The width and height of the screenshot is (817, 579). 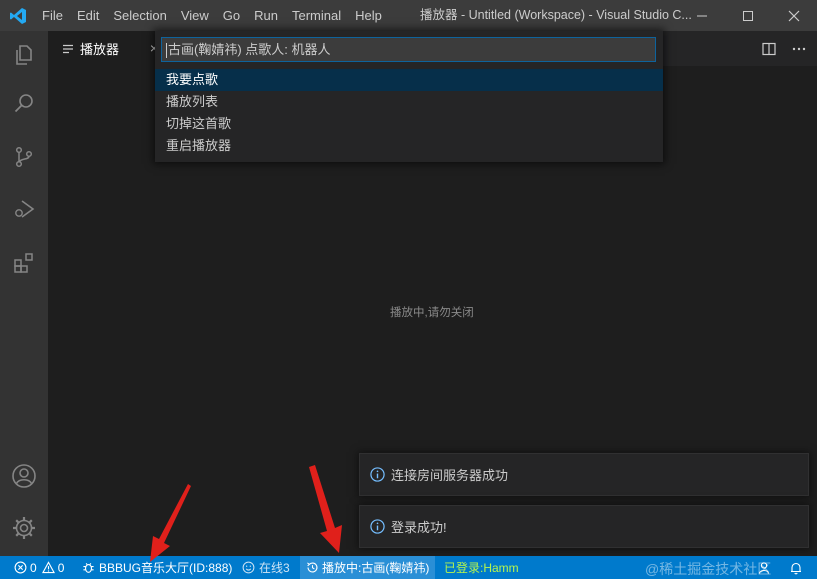 I want to click on menu-help: Help, so click(x=368, y=15).